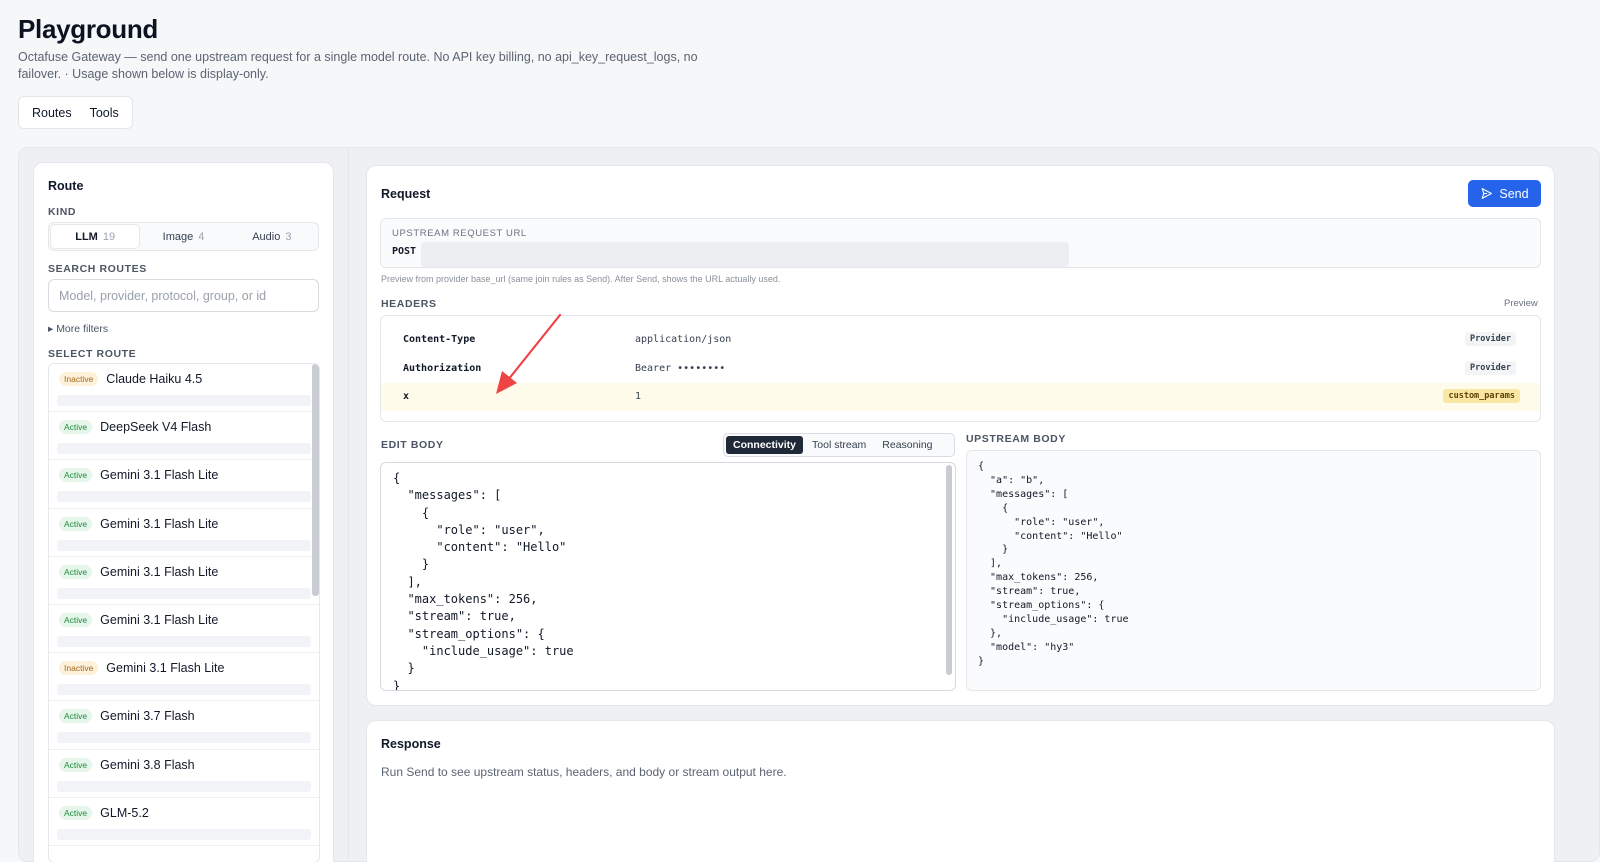 The width and height of the screenshot is (1600, 862). I want to click on edit-body-label: EDIT BODY, so click(412, 445).